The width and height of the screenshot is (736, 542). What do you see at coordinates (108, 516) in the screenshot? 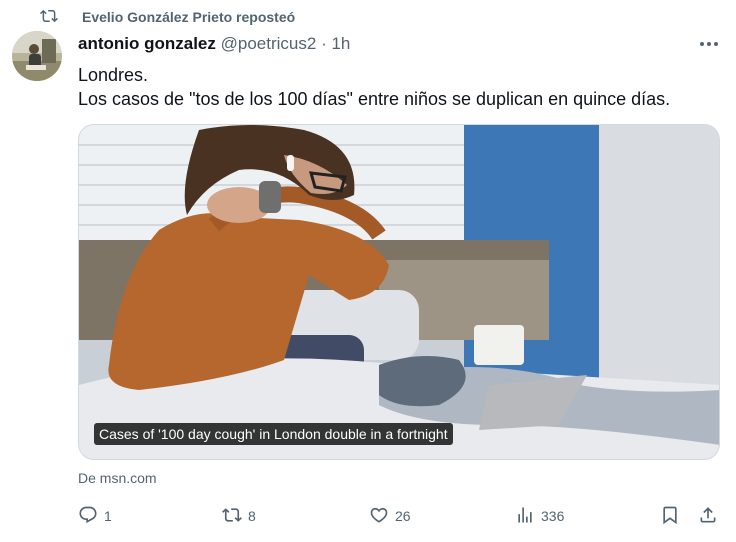
I see `reply-count: 1` at bounding box center [108, 516].